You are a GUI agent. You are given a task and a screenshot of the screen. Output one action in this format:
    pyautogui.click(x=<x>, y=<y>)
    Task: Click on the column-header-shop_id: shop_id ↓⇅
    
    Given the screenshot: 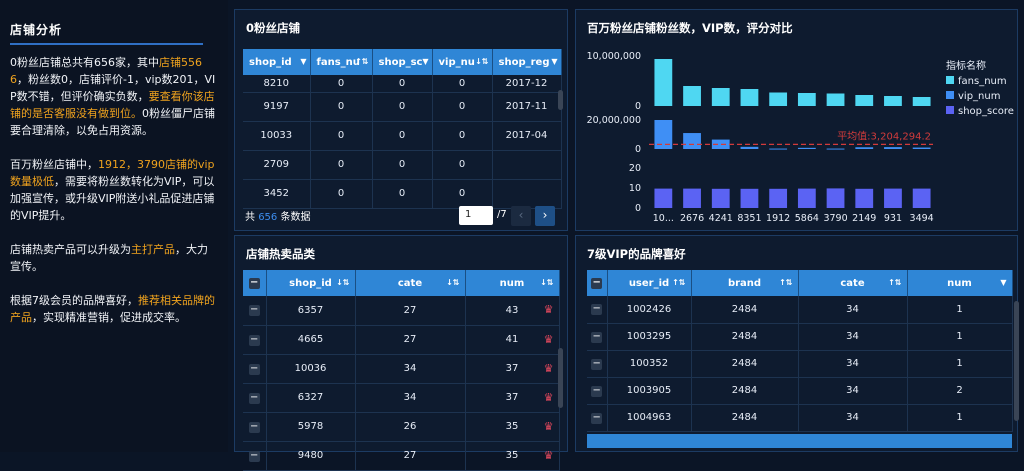 What is the action you would take?
    pyautogui.click(x=311, y=283)
    